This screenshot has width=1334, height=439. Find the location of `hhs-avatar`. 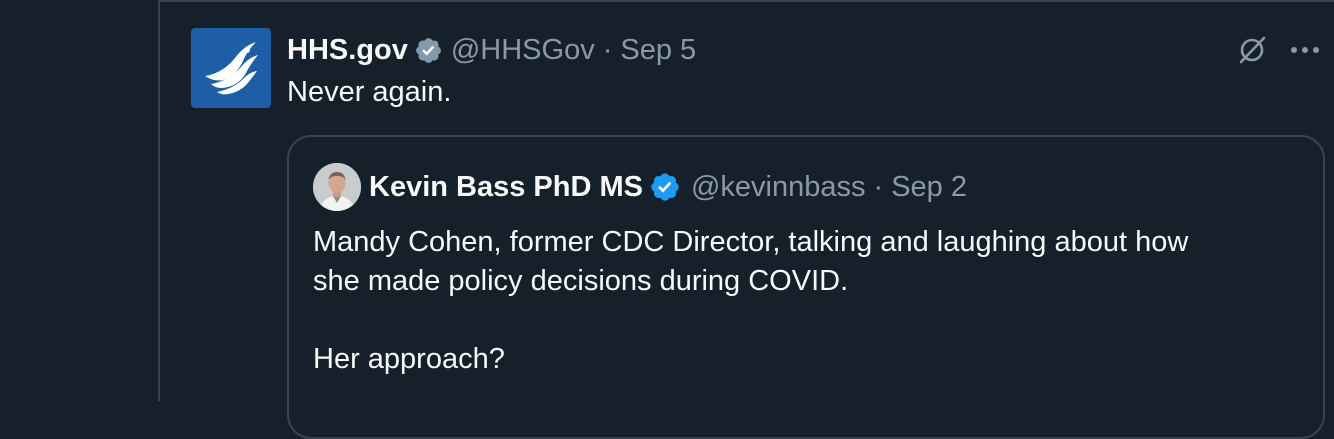

hhs-avatar is located at coordinates (231, 68).